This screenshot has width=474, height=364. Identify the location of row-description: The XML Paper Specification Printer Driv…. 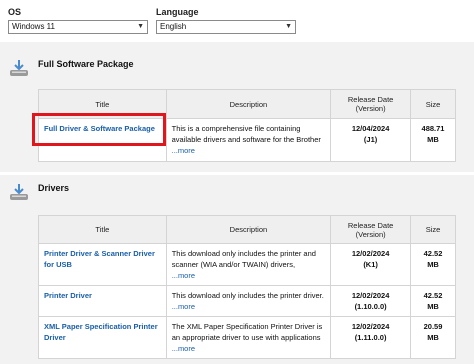
(247, 332).